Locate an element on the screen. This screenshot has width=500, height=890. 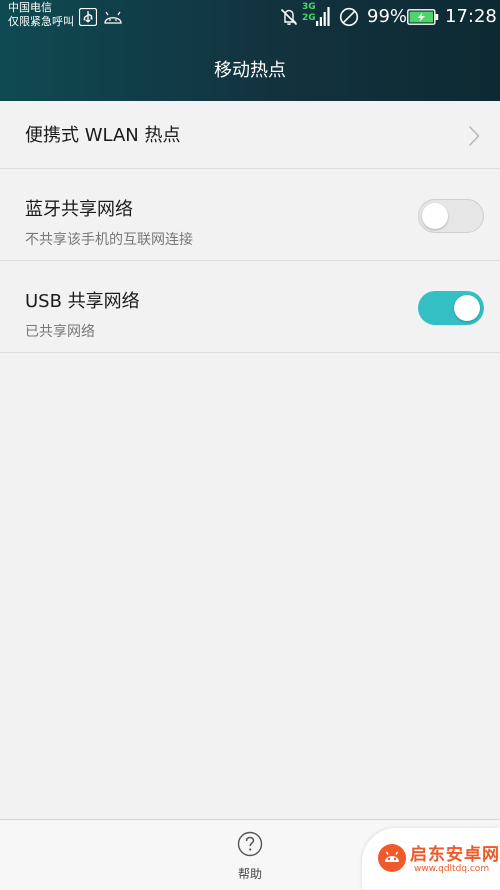
carrier-info: 中国电信 仅限紧急呼叫 is located at coordinates (41, 15).